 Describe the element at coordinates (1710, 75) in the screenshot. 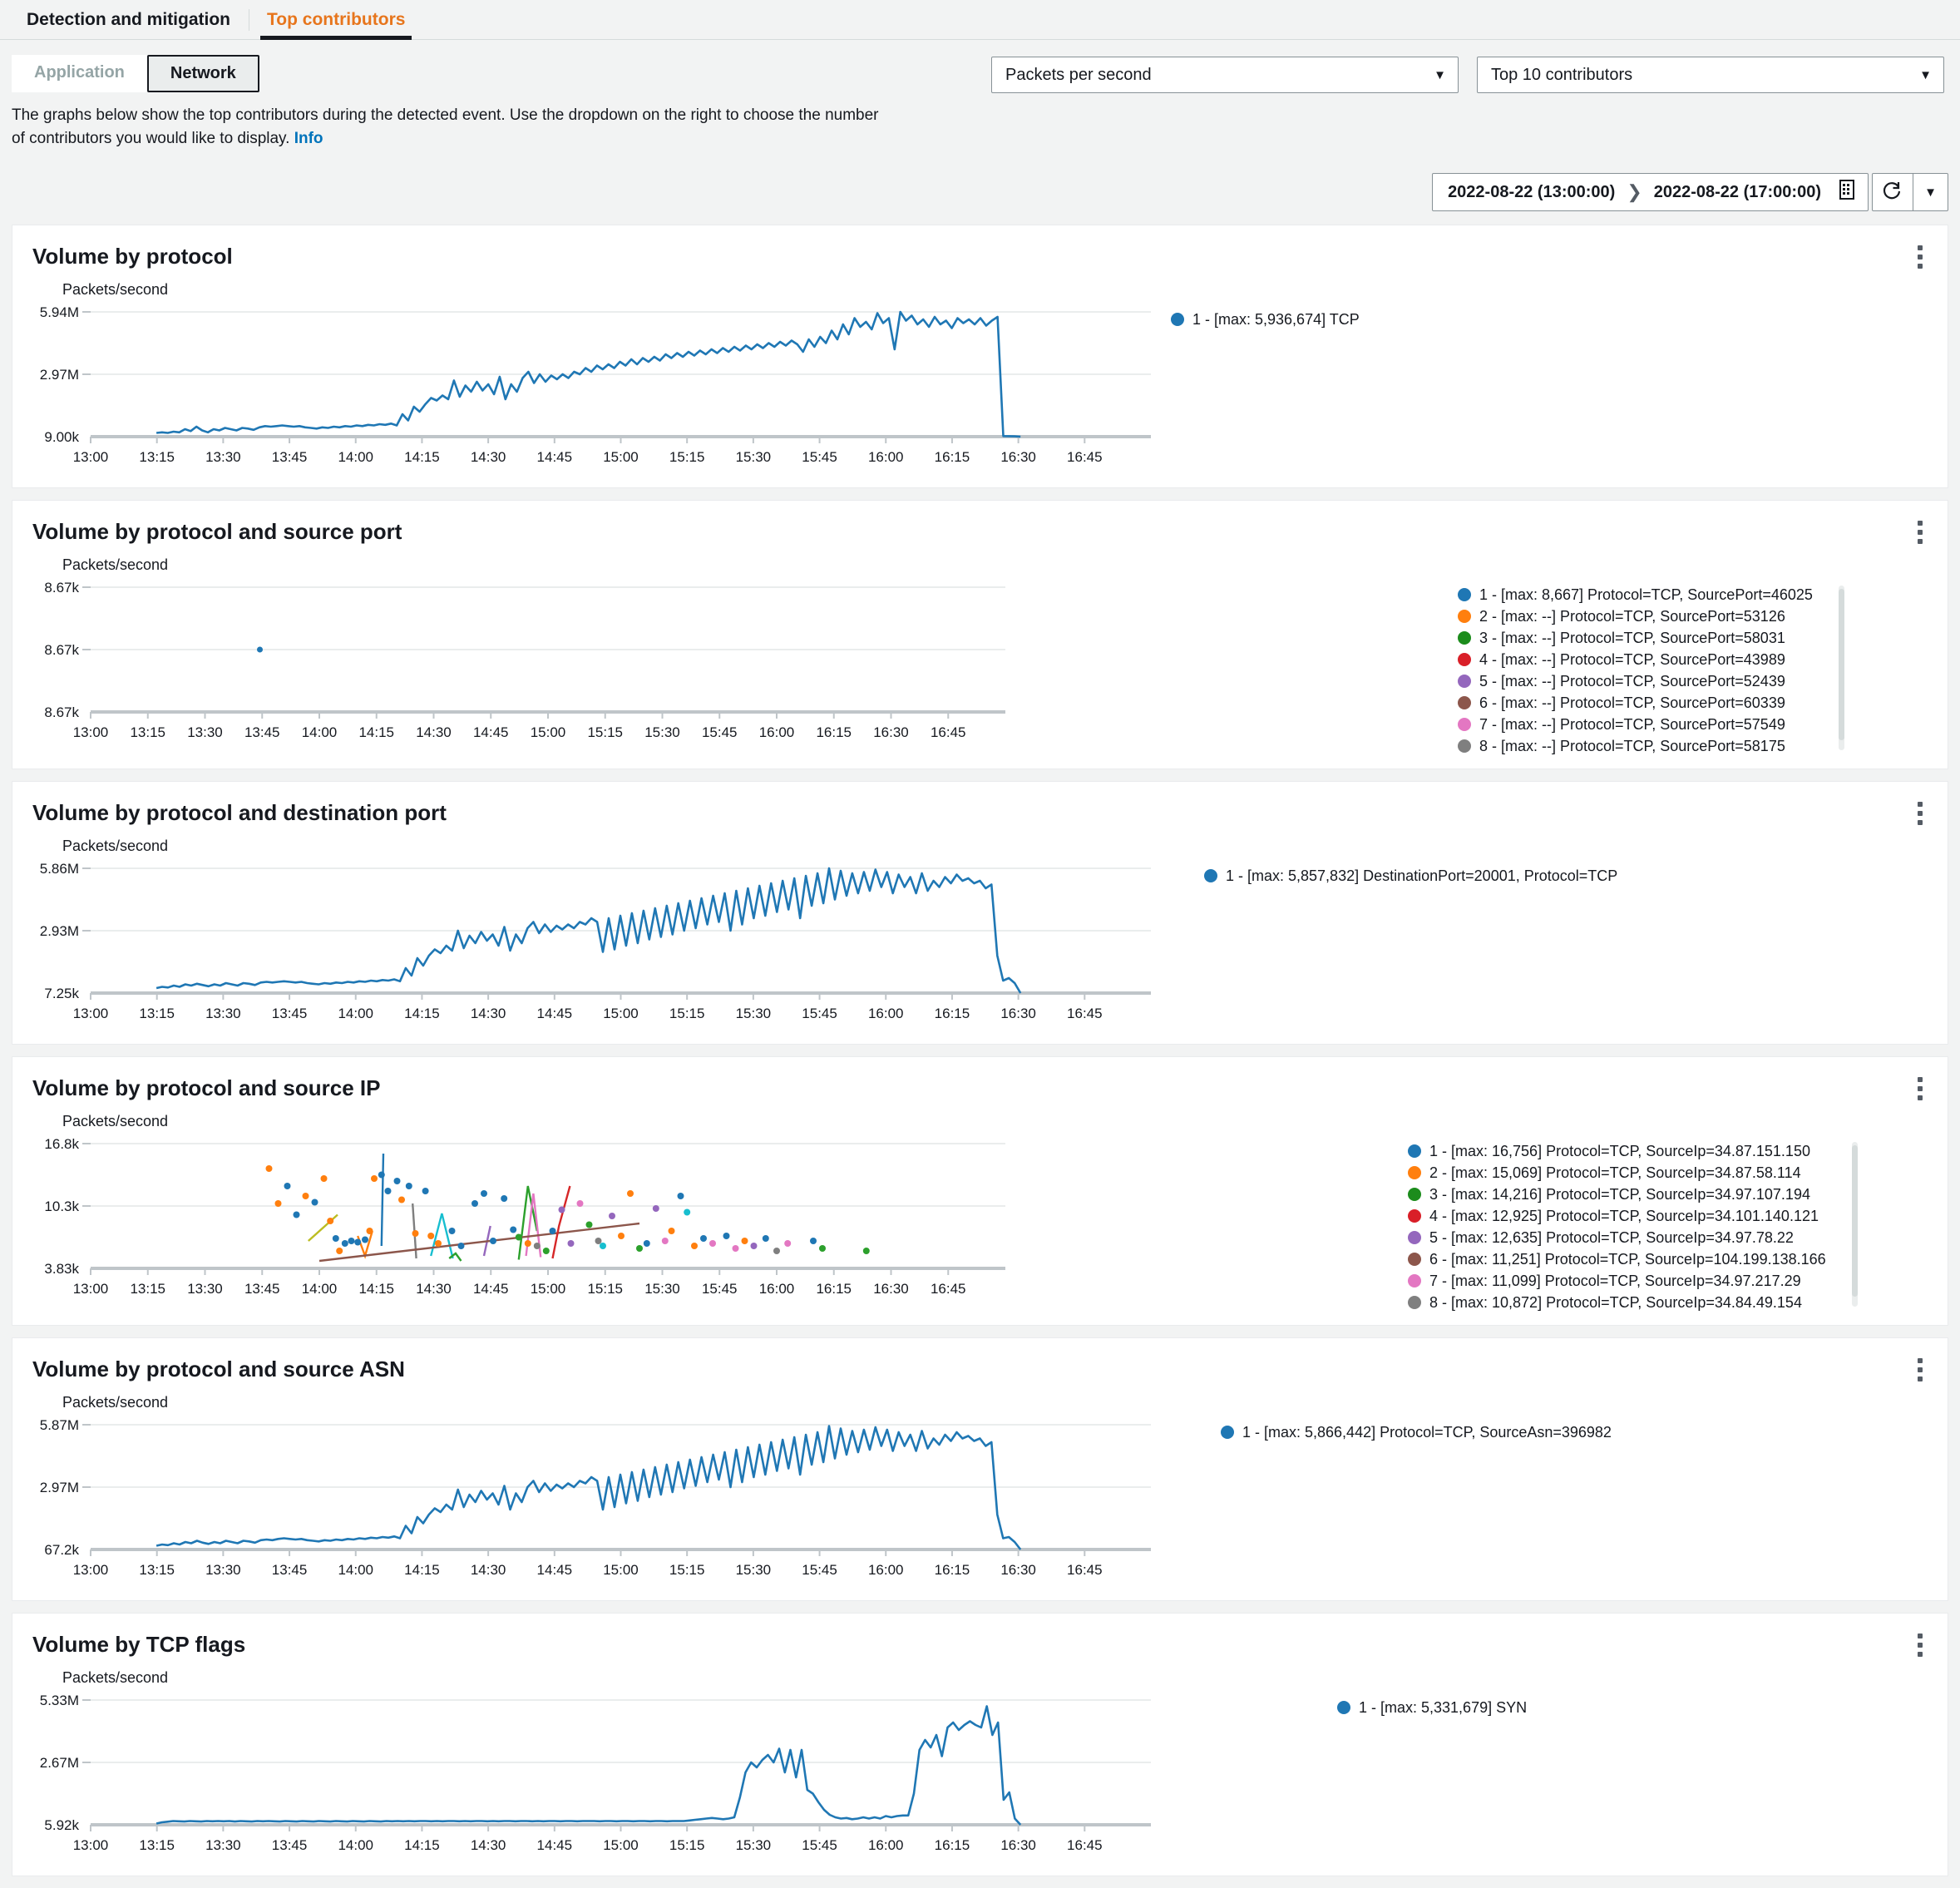

I see `contributors-count-select: Top 10 contributors ▼` at that location.